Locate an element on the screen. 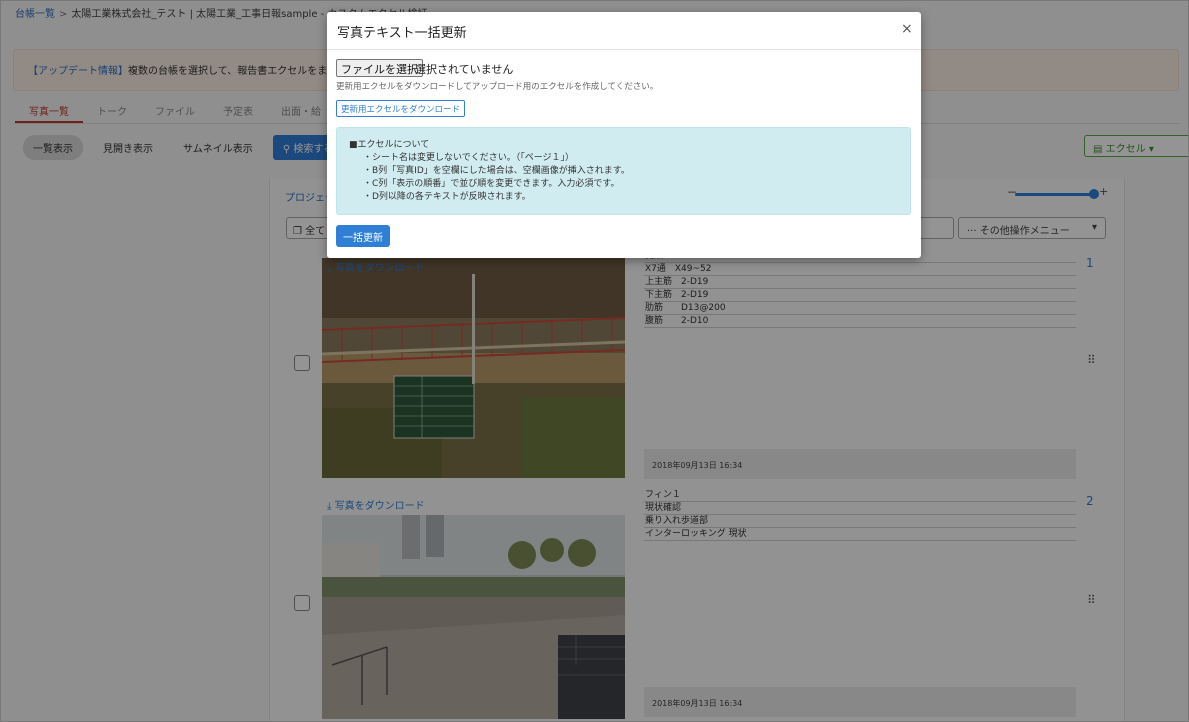  file-status-text: 選択されていません is located at coordinates (464, 69).